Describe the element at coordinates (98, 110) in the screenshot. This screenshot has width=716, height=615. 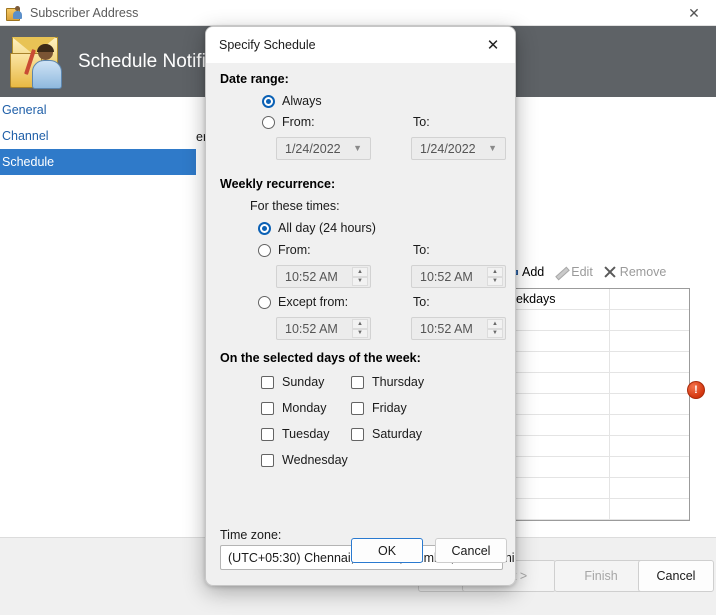
I see `sidebar-item-general: General` at that location.